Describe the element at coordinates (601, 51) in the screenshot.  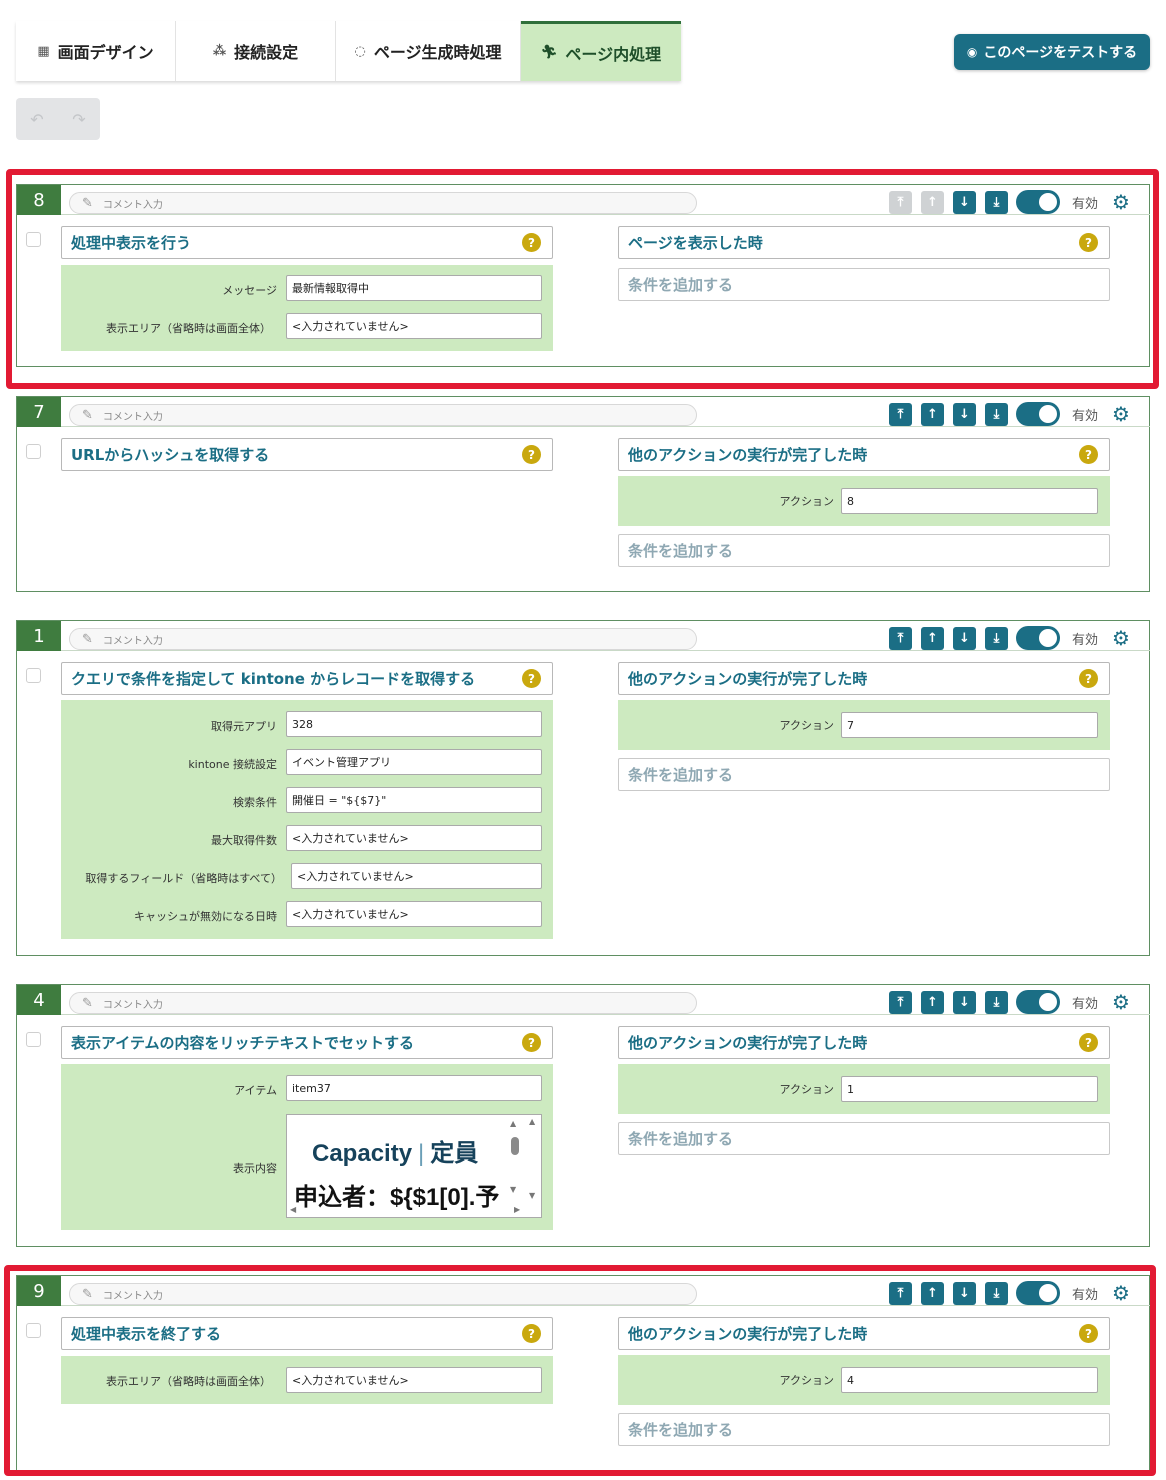
I see `tab-in-page-processing: 🏃︎ ページ内処理` at that location.